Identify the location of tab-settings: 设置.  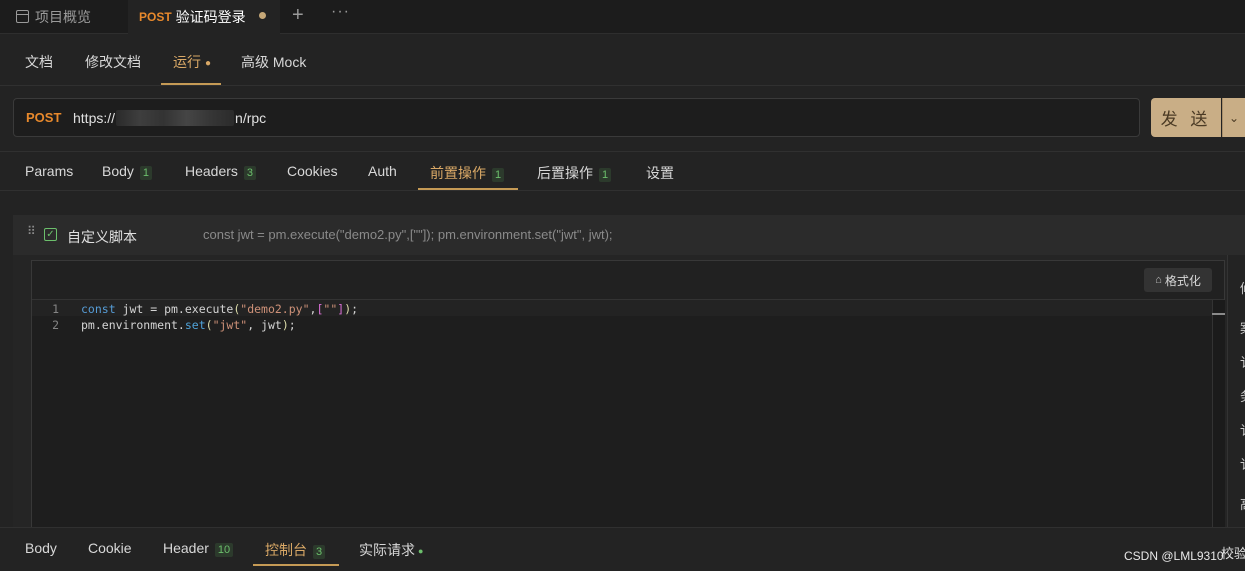
(660, 173).